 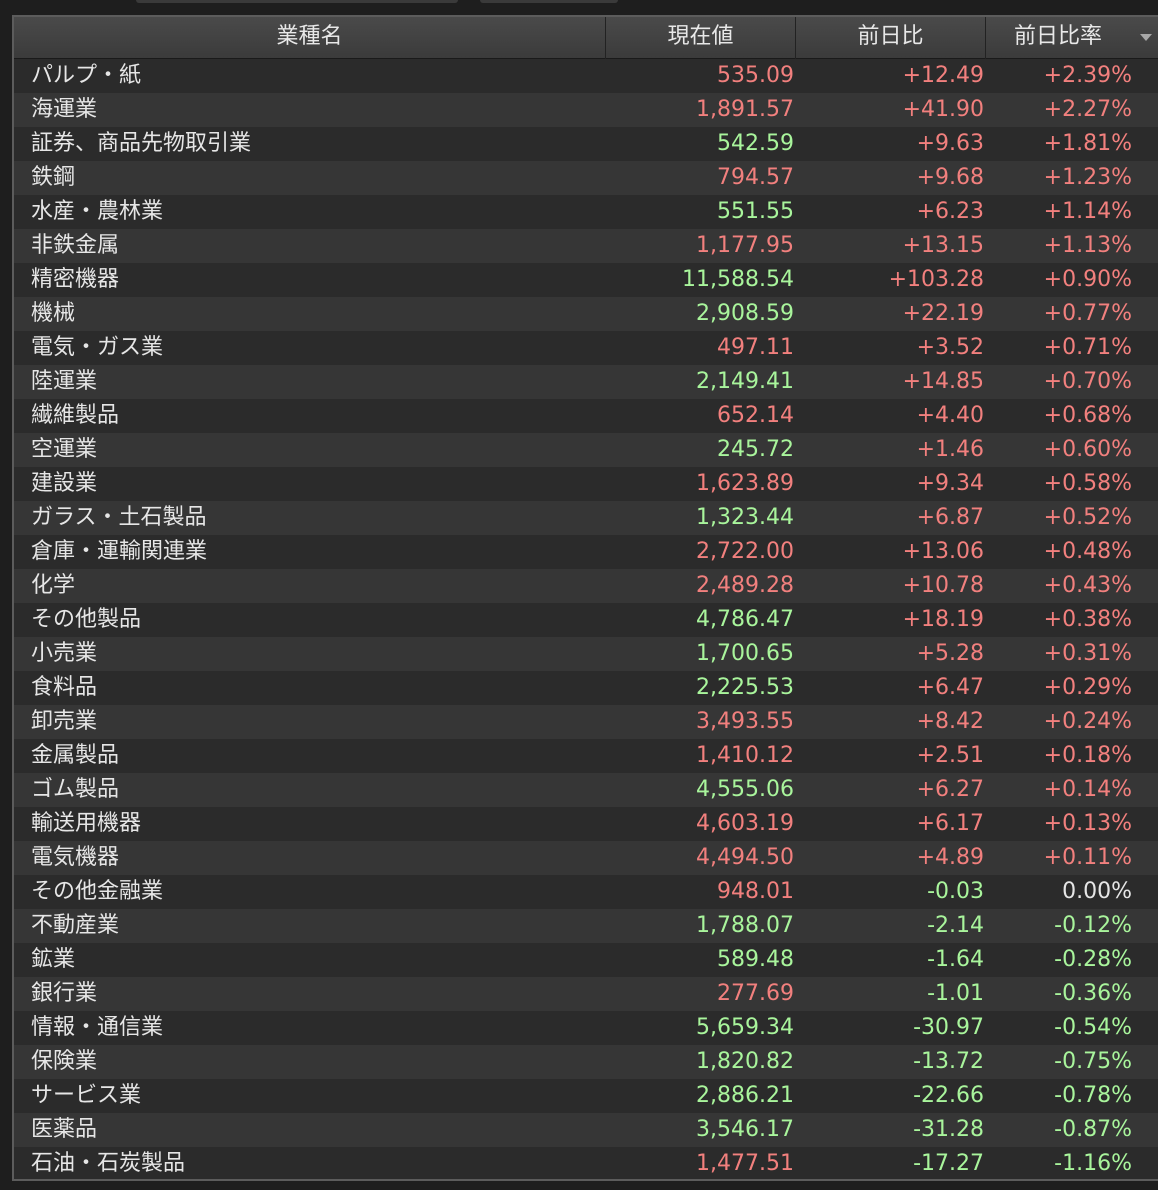 I want to click on price-cell: 589.48, so click(x=755, y=959).